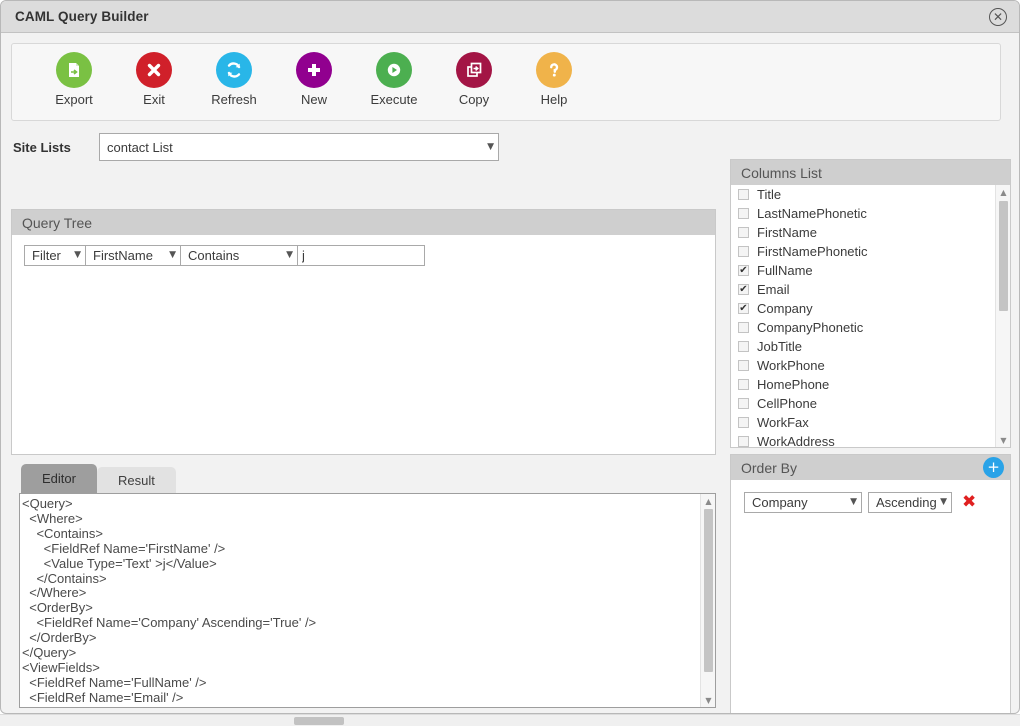 The height and width of the screenshot is (726, 1020). Describe the element at coordinates (870, 251) in the screenshot. I see `column-list-item: FirstNamePhonetic` at that location.